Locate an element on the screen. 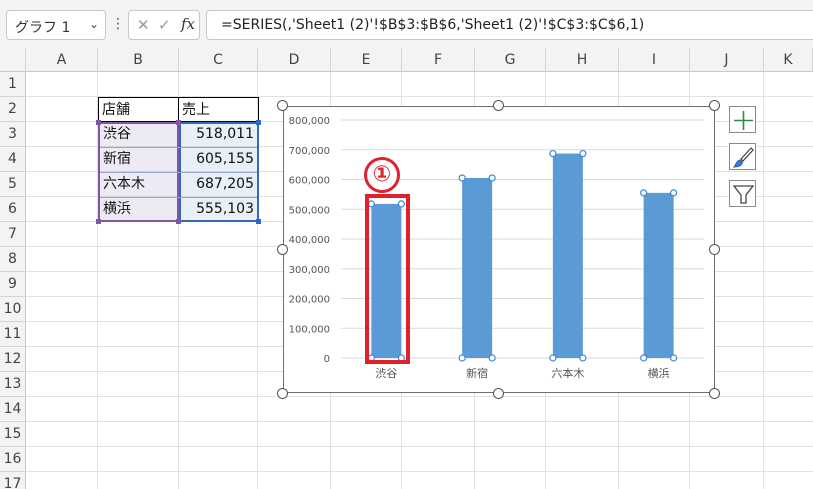 Image resolution: width=813 pixels, height=489 pixels. brush-icon is located at coordinates (743, 157).